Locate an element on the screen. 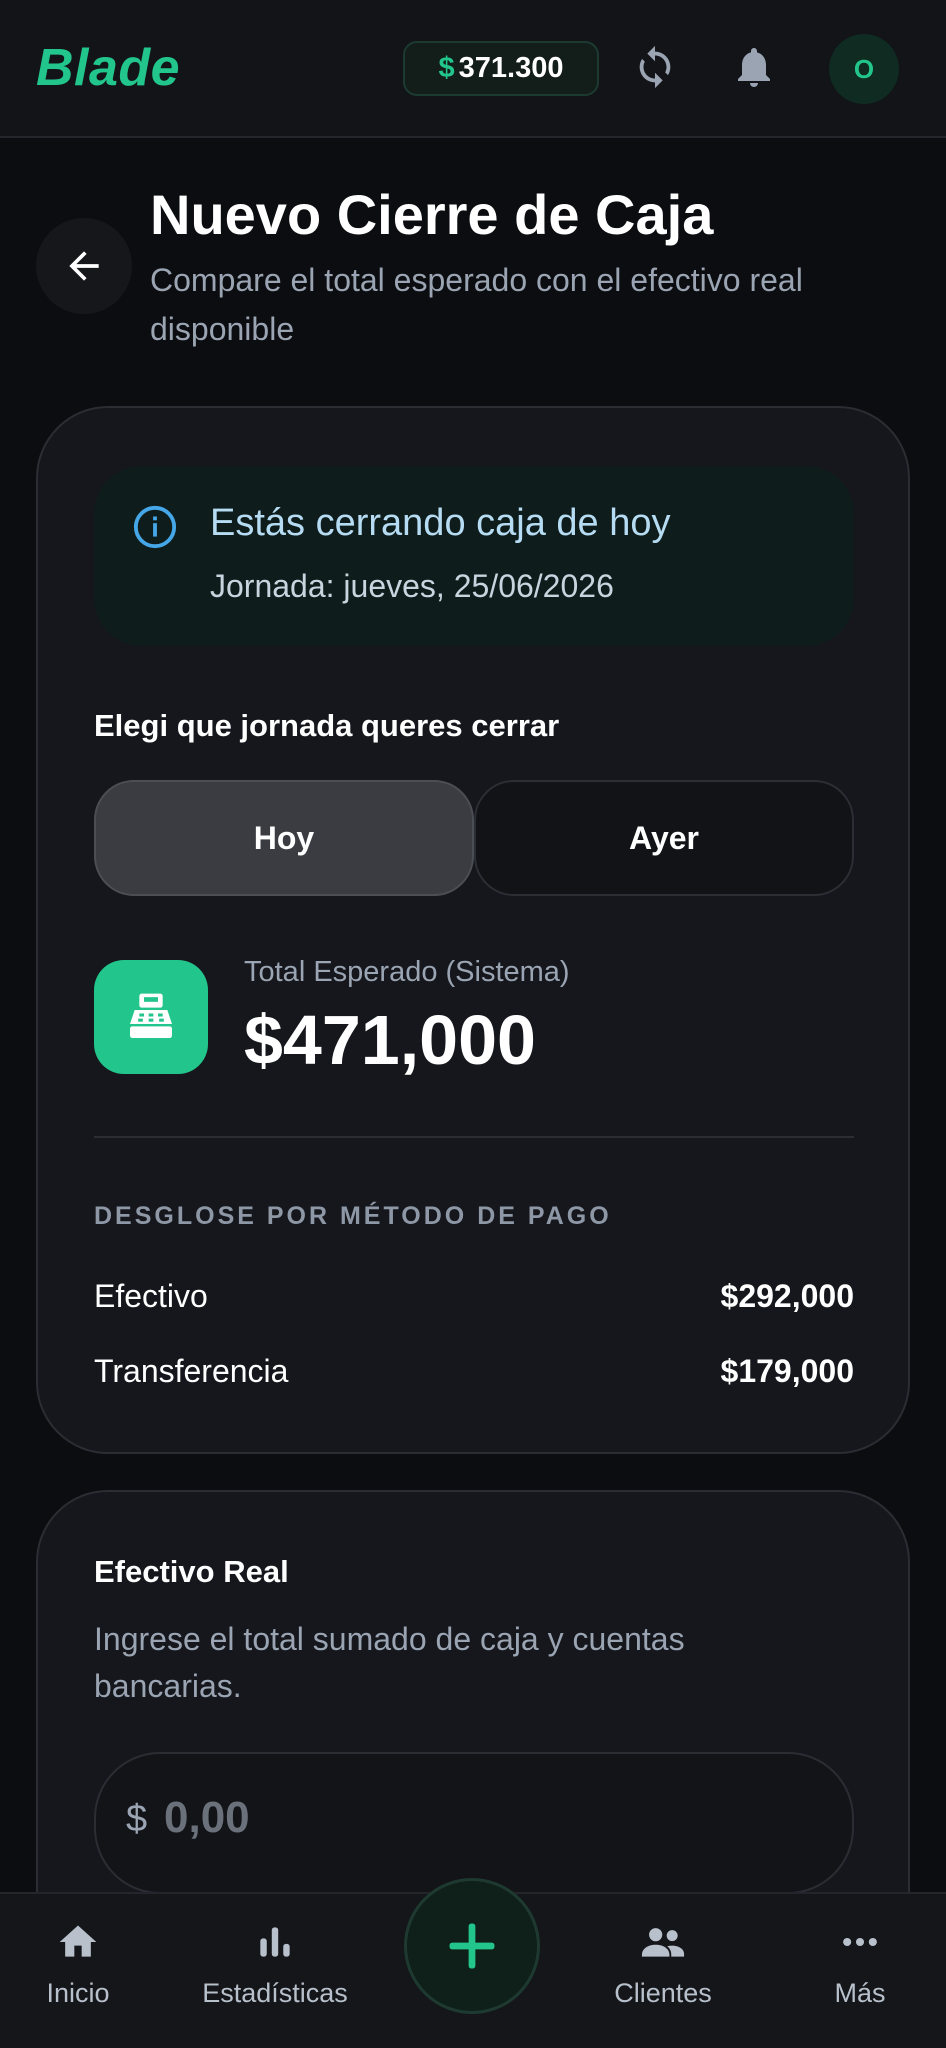 This screenshot has height=2048, width=946. nav-label: Clientes is located at coordinates (663, 1993).